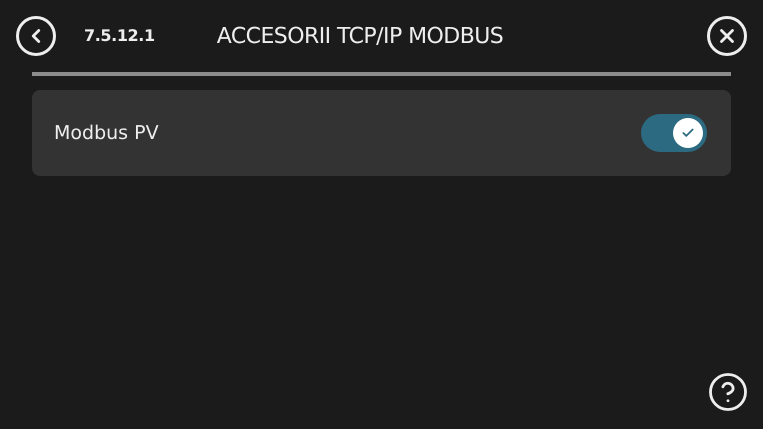  Describe the element at coordinates (674, 133) in the screenshot. I see `toggle-switch` at that location.